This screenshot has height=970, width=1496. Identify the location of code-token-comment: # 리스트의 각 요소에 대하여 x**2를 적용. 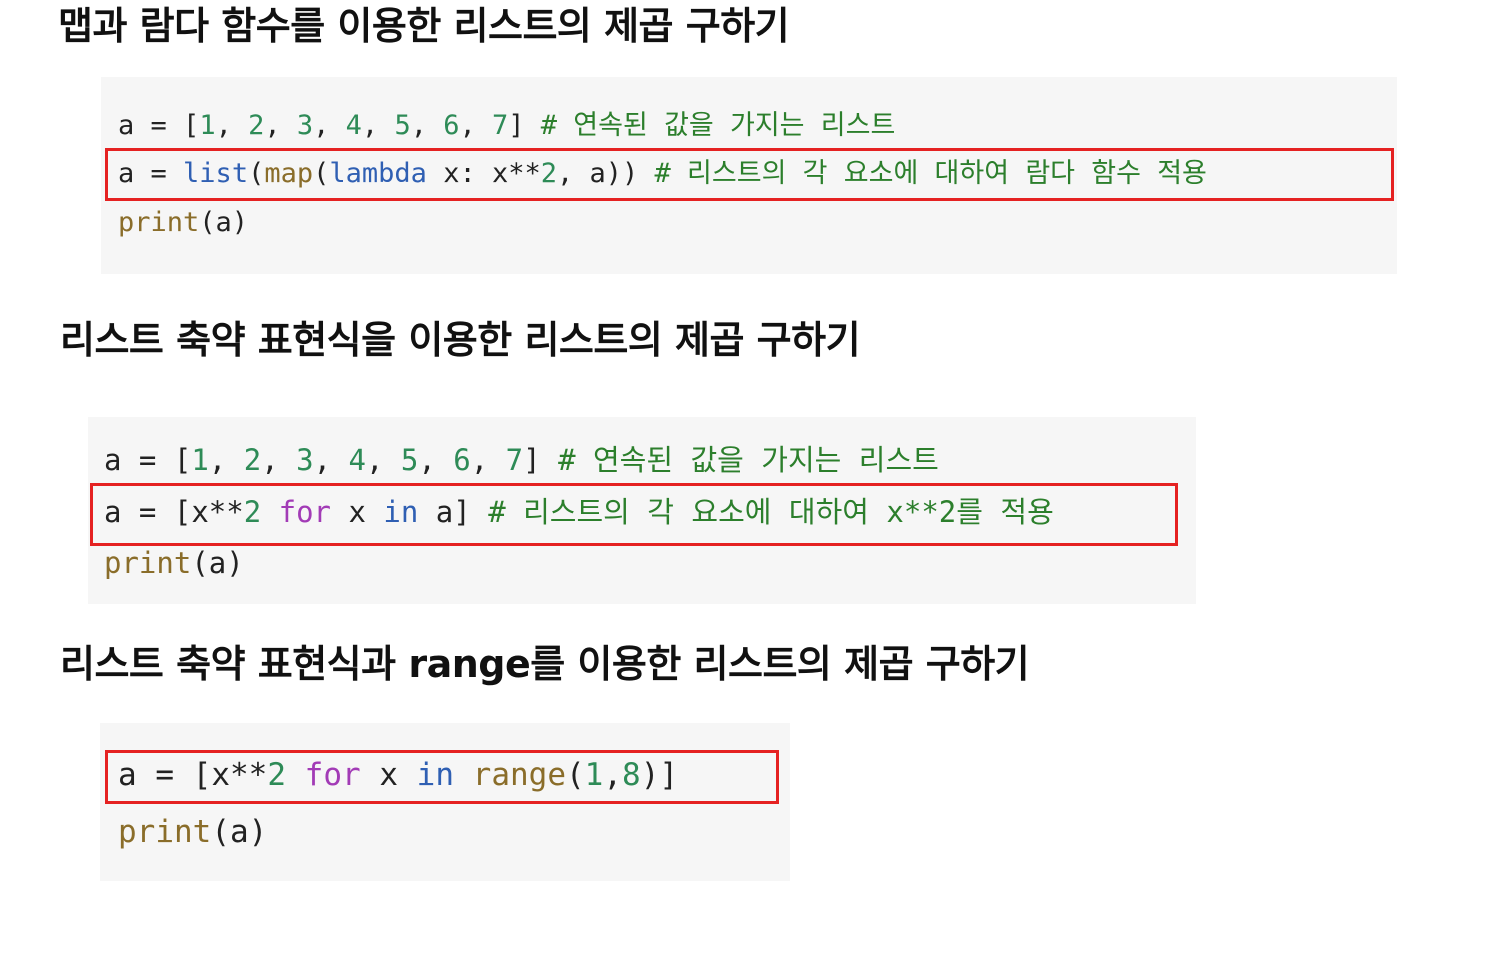
(771, 512).